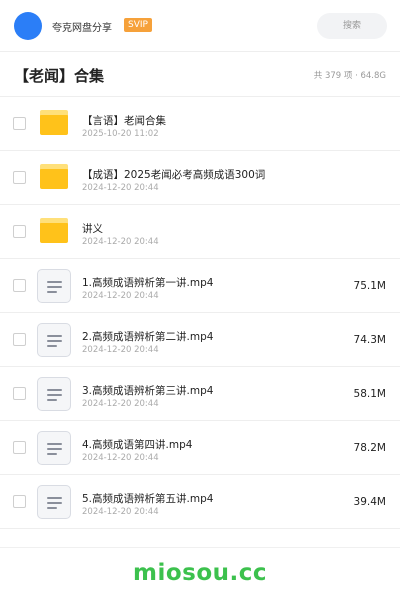 This screenshot has width=400, height=600. I want to click on file-name: 4.高频成语第四讲.mp4, so click(137, 445).